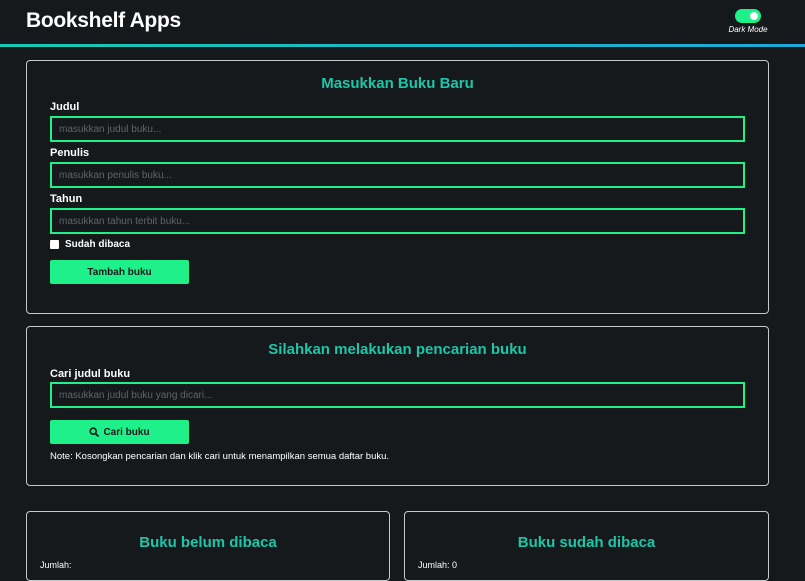  Describe the element at coordinates (65, 107) in the screenshot. I see `title-label: Judul` at that location.